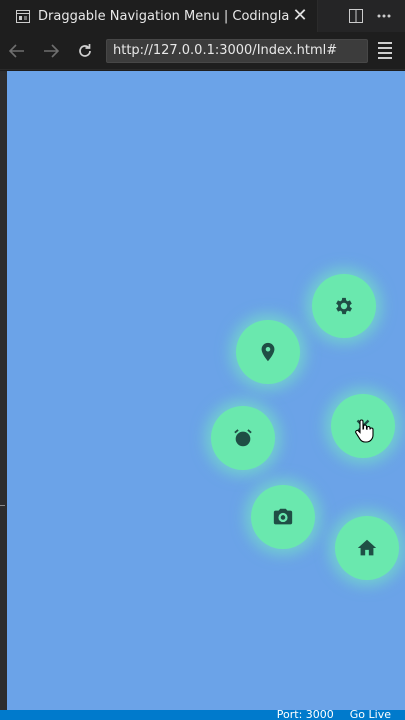 The image size is (405, 720). Describe the element at coordinates (305, 715) in the screenshot. I see `port-status: Port: 3000` at that location.